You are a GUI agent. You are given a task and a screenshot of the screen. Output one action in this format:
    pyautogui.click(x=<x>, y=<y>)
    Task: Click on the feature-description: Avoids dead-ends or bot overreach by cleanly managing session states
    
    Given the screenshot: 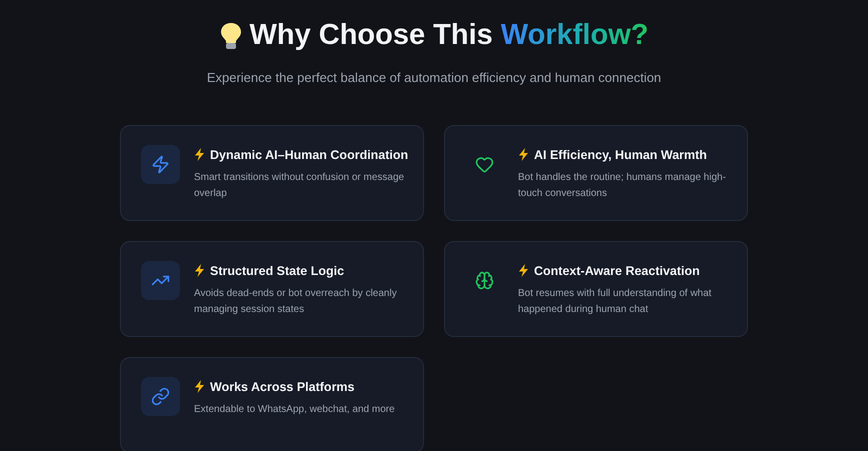 What is the action you would take?
    pyautogui.click(x=296, y=302)
    